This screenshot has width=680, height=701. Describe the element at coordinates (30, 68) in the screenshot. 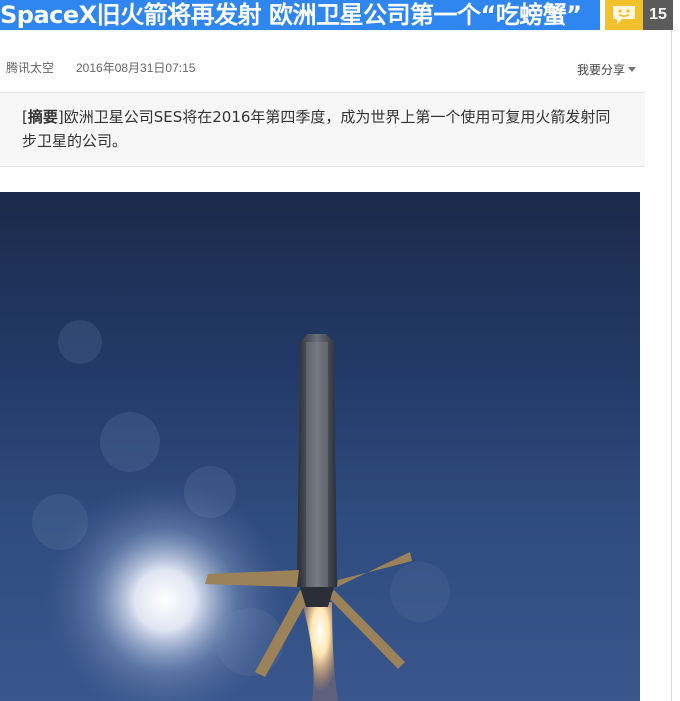

I see `article-source: 腾讯太空` at that location.